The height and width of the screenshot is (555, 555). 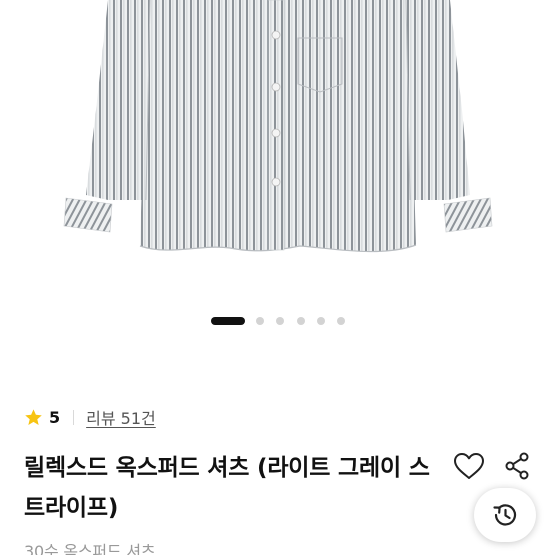 I want to click on share-button, so click(x=517, y=466).